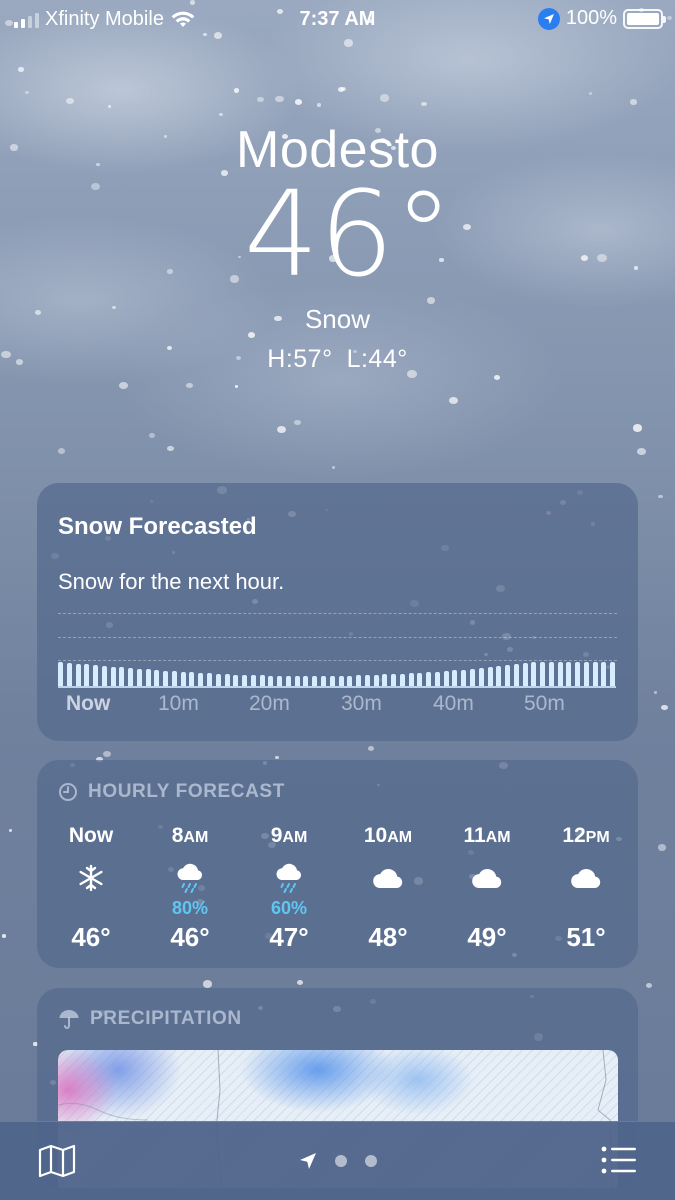 The image size is (675, 1200). I want to click on page-indicator, so click(337, 1161).